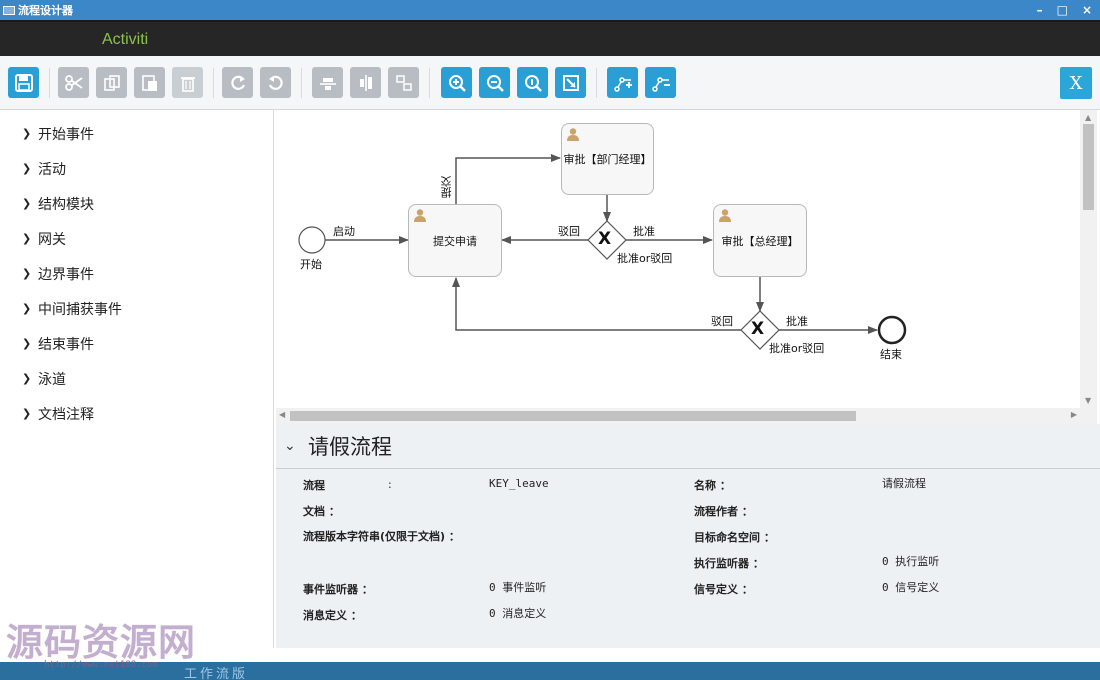 The width and height of the screenshot is (1100, 680). Describe the element at coordinates (891, 354) in the screenshot. I see `end-event-label: 结束` at that location.